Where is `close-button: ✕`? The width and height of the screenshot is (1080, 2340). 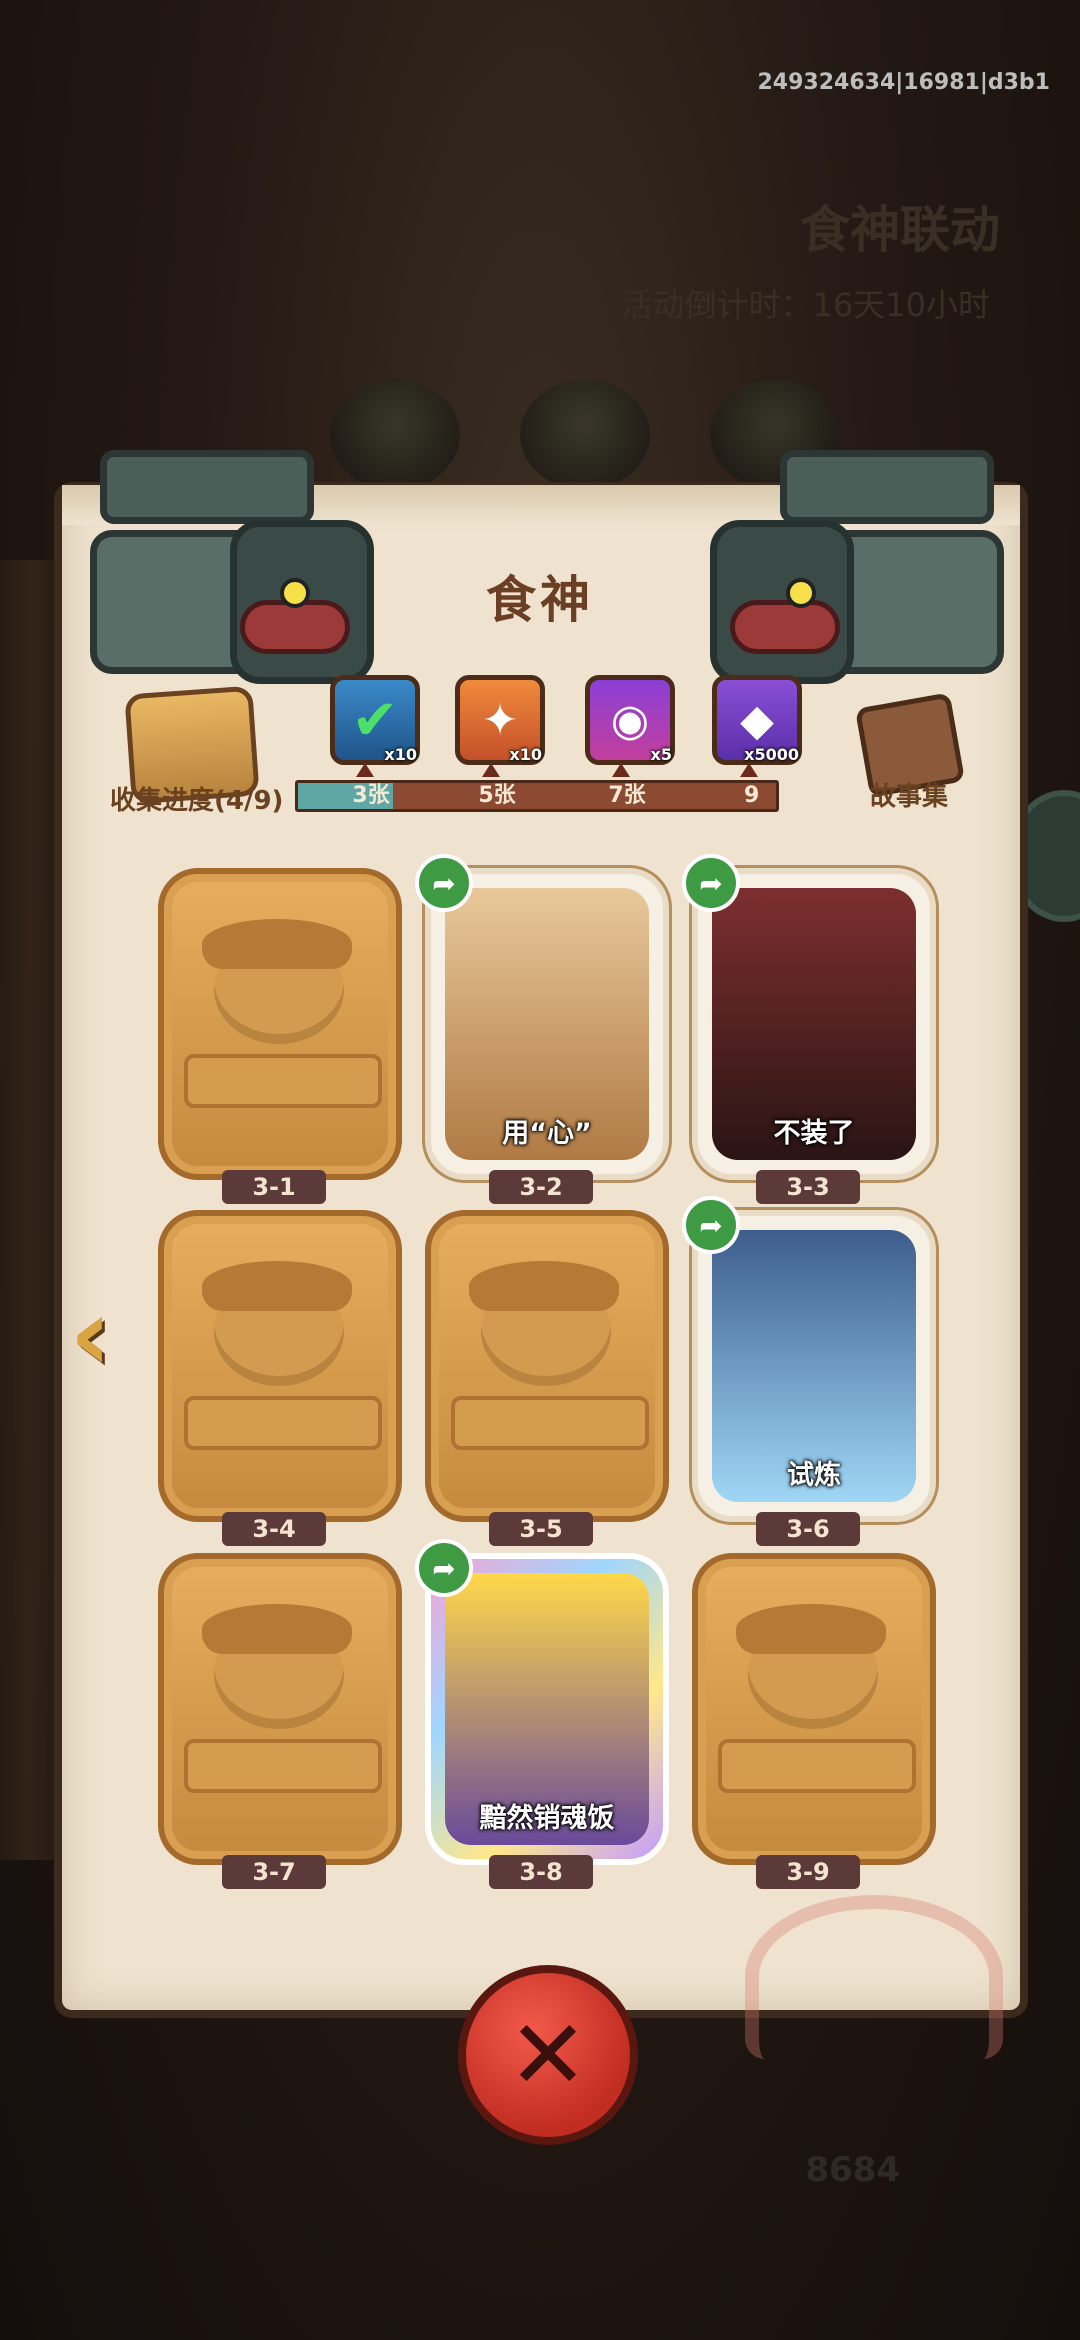
close-button: ✕ is located at coordinates (548, 2055).